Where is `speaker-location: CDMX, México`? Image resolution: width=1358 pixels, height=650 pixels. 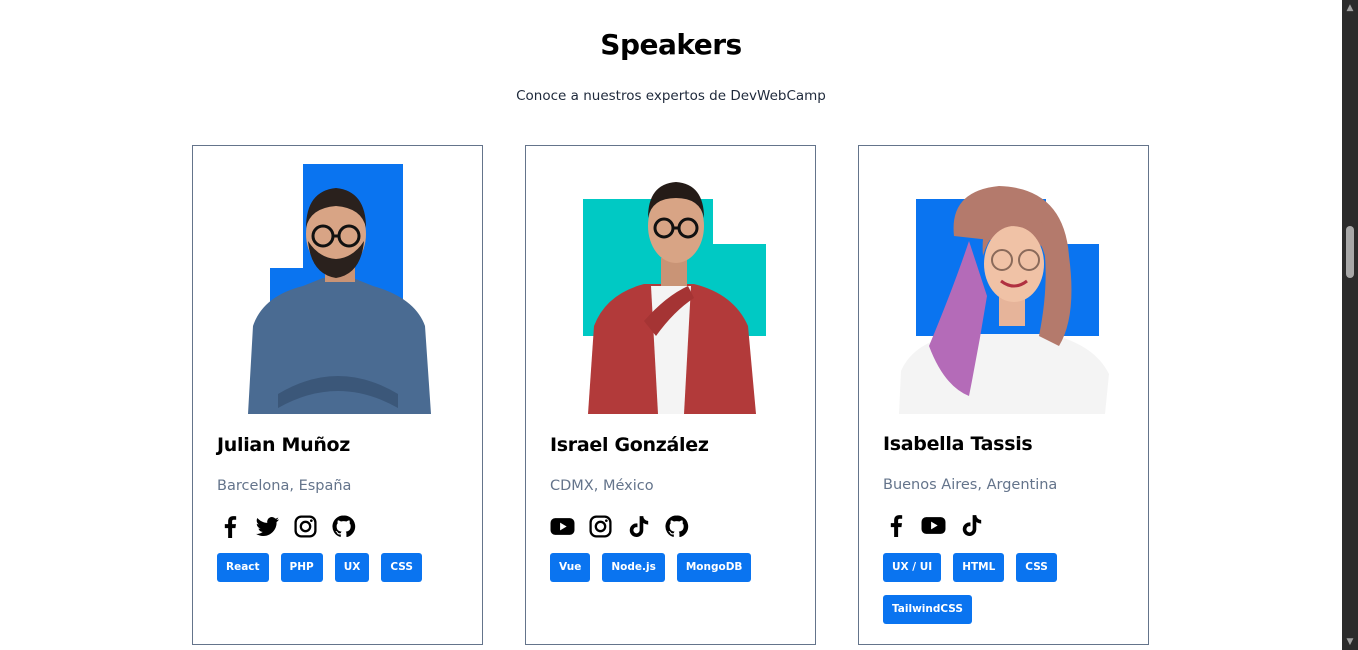 speaker-location: CDMX, México is located at coordinates (602, 486).